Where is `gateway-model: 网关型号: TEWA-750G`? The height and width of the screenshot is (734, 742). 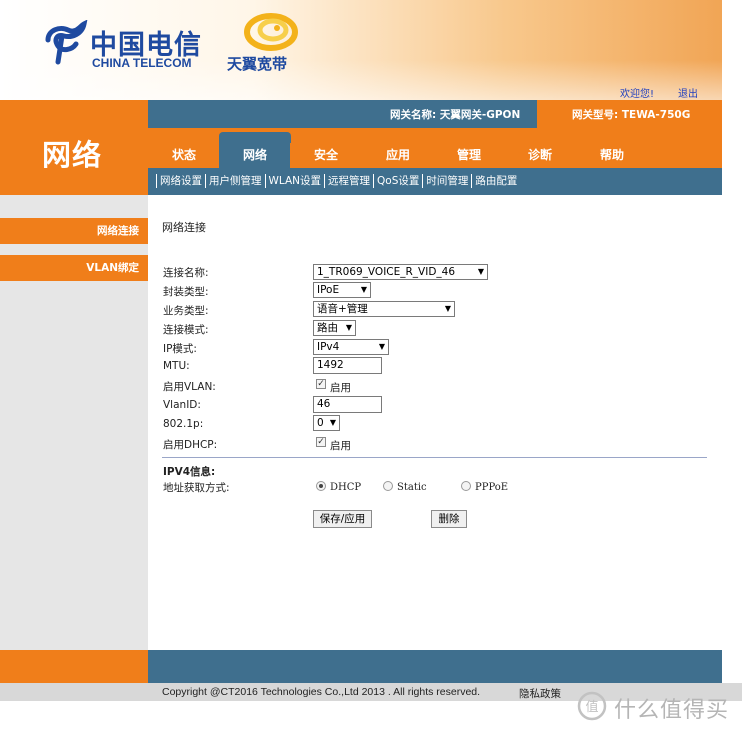 gateway-model: 网关型号: TEWA-750G is located at coordinates (631, 115).